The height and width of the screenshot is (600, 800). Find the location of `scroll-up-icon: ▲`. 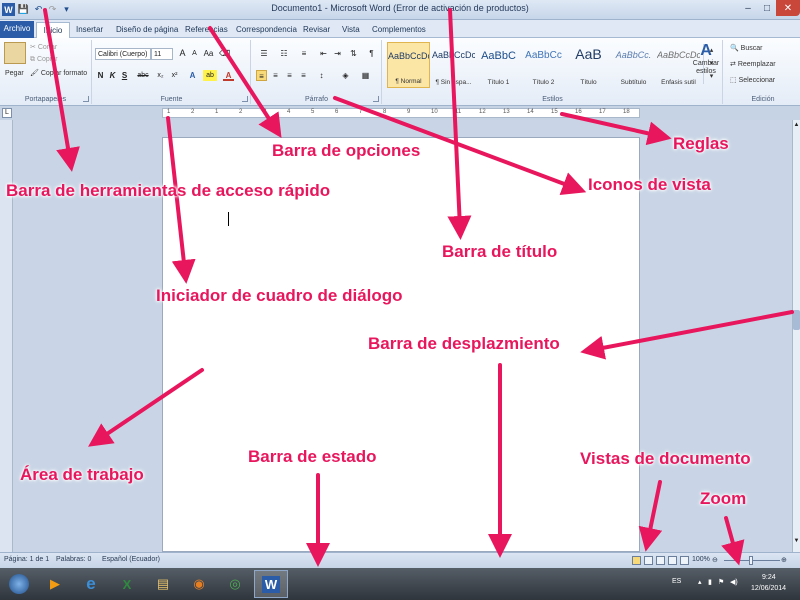

scroll-up-icon: ▲ is located at coordinates (796, 127).